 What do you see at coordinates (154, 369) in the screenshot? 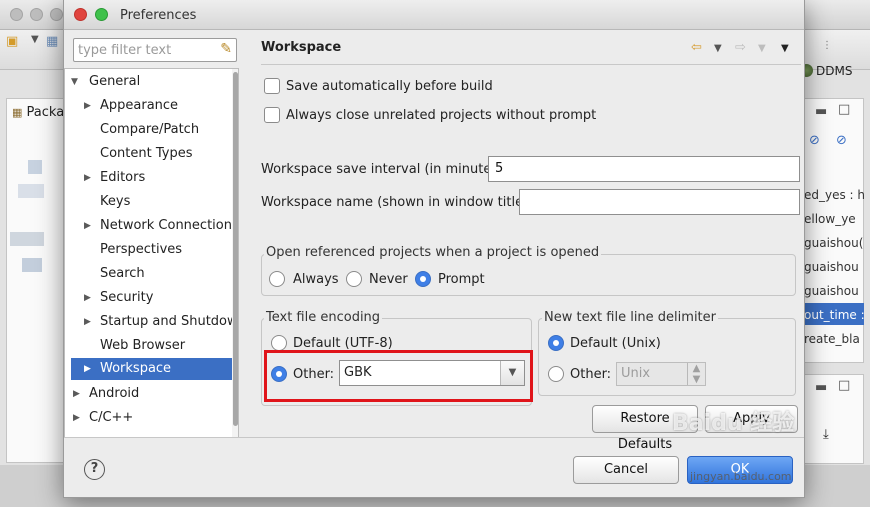
I see `tree-item-workspace: ▶ Workspace` at bounding box center [154, 369].